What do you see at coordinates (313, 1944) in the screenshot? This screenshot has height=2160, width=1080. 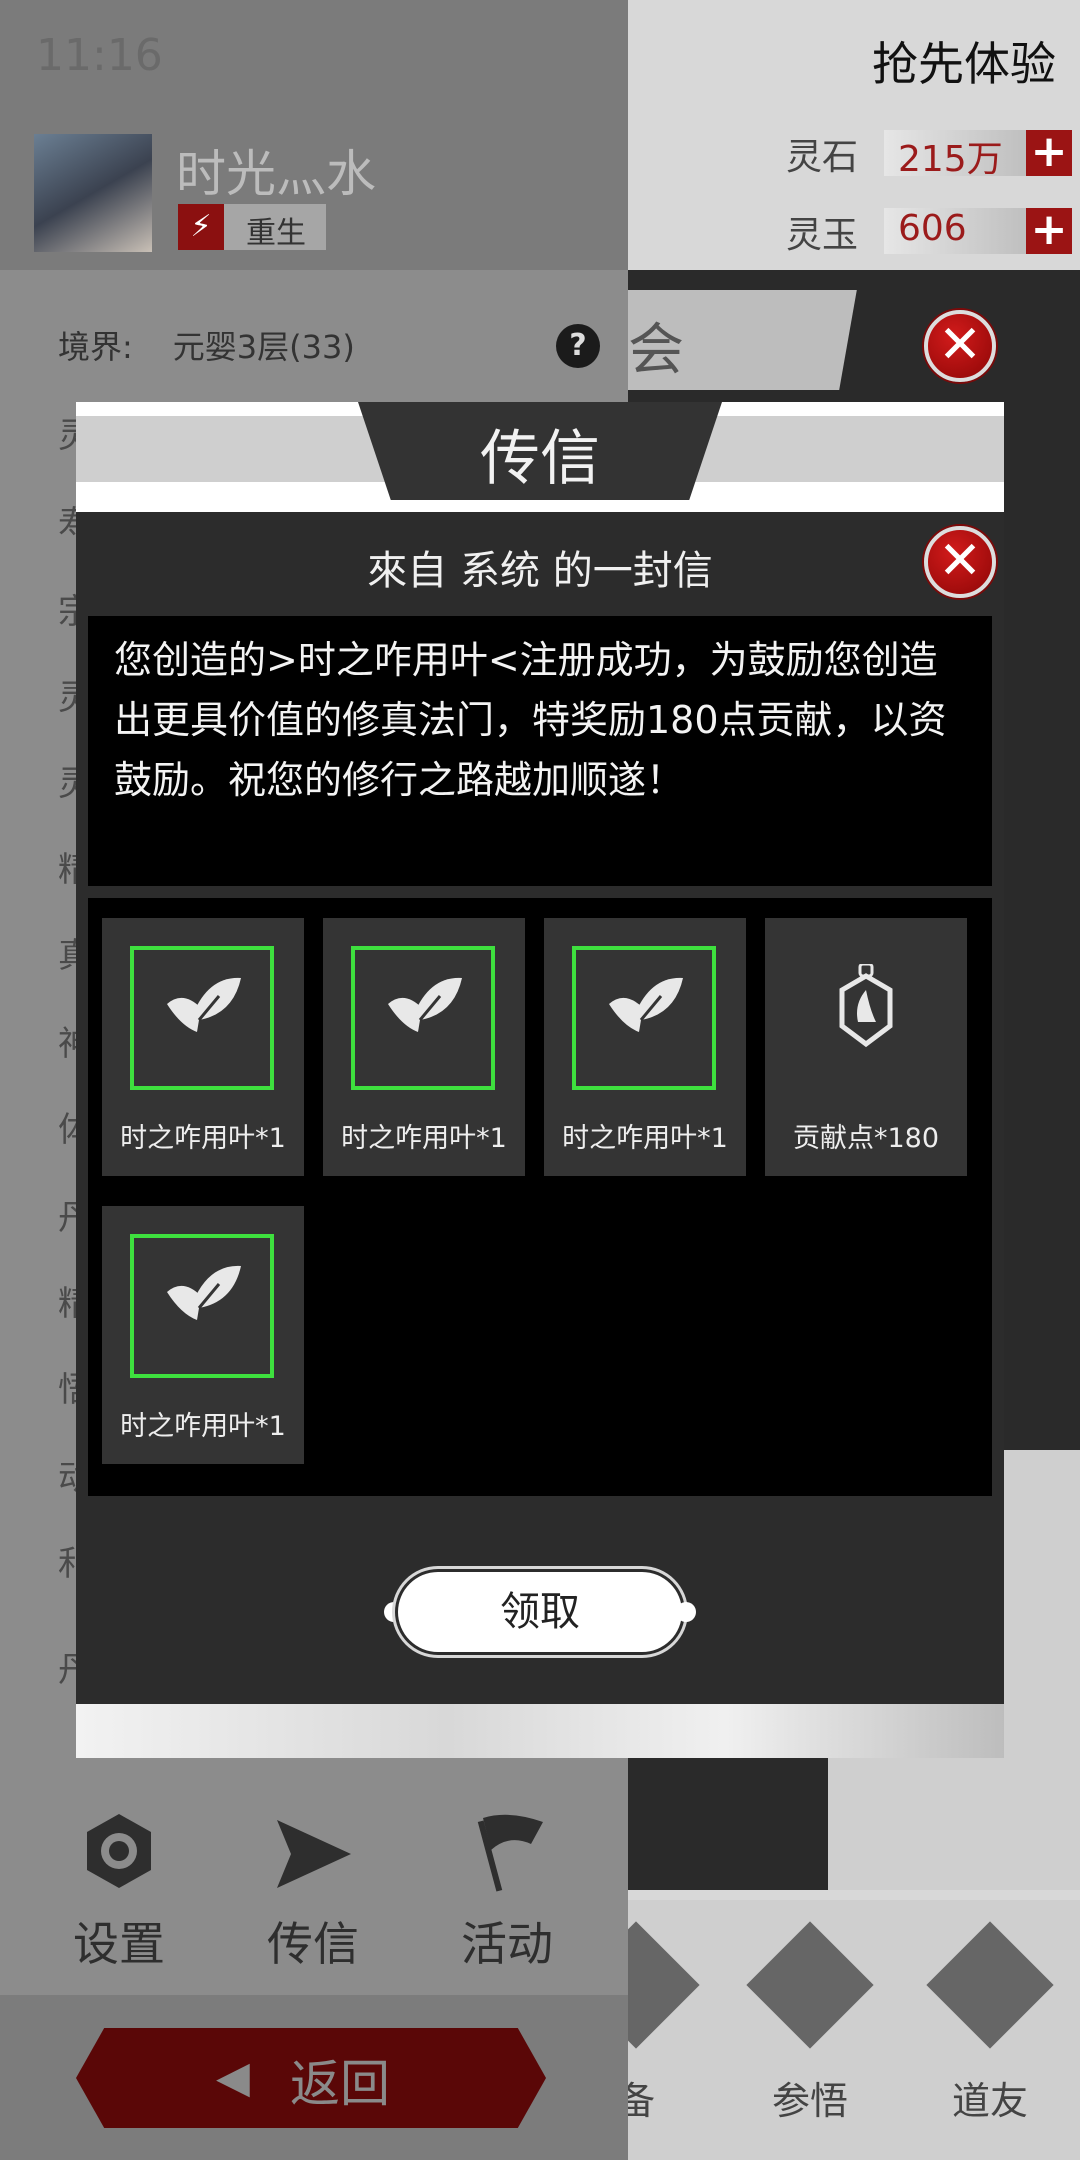 I see `mail-label: 传信` at bounding box center [313, 1944].